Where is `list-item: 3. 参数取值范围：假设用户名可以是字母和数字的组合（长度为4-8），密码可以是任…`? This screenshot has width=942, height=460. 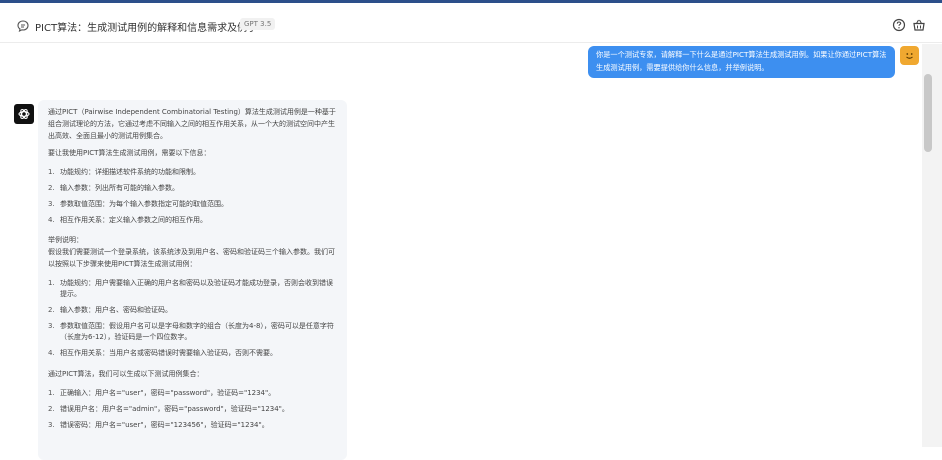 list-item: 3. 参数取值范围：假设用户名可以是字母和数字的组合（长度为4-8），密码可以是任… is located at coordinates (191, 331).